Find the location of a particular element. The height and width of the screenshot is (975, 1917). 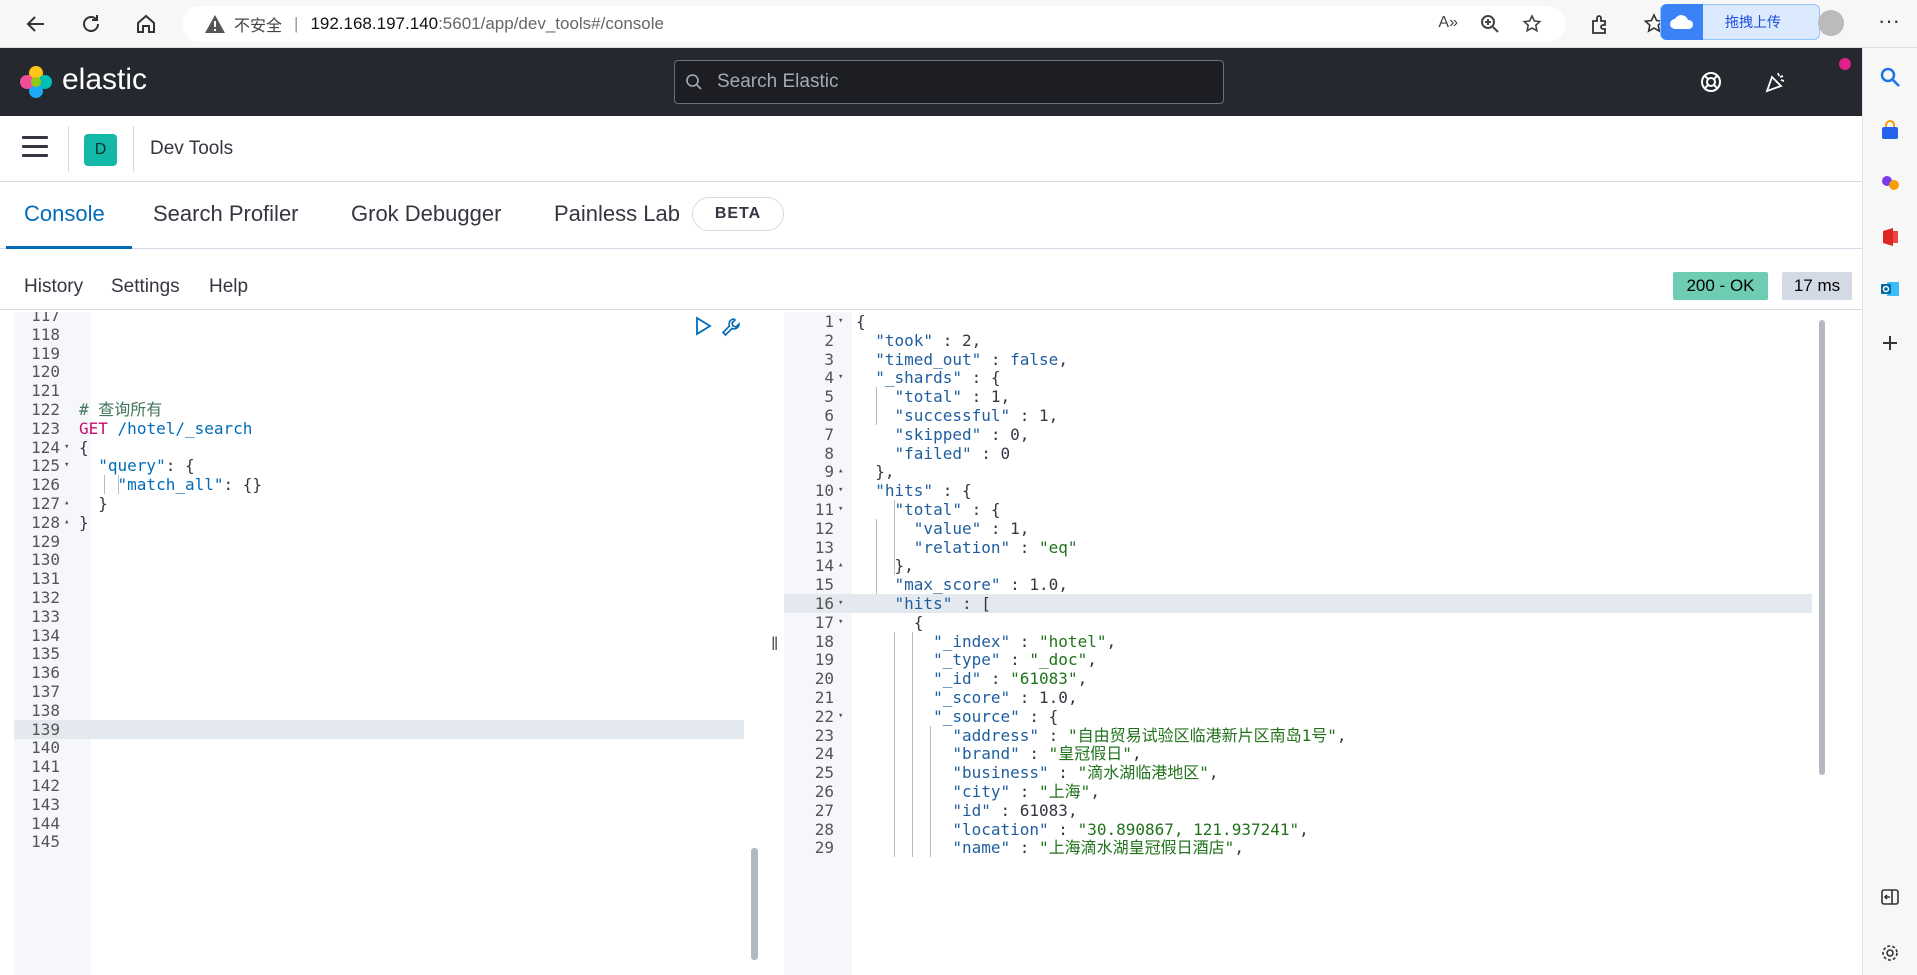

line-number: 133 is located at coordinates (45, 616).